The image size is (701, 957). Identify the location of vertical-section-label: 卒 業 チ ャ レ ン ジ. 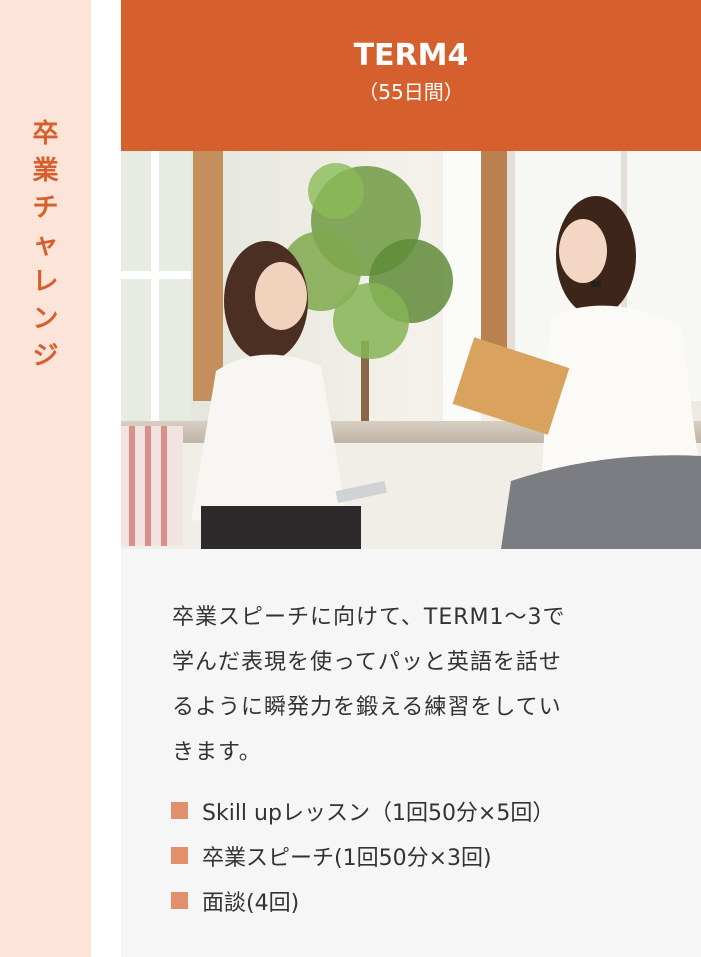
(45, 245).